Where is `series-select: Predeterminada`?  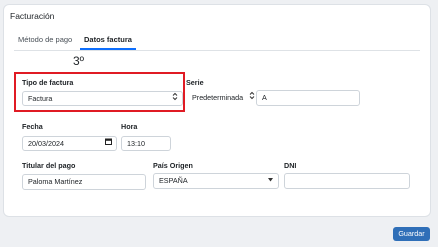 series-select: Predeterminada is located at coordinates (222, 98).